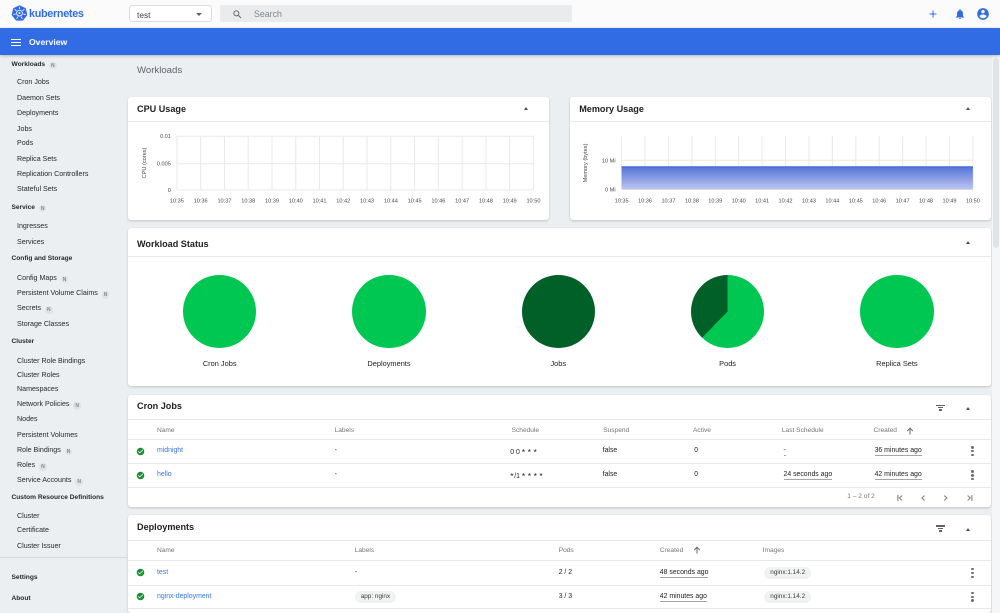  What do you see at coordinates (168, 190) in the screenshot?
I see `svg-text: 0` at bounding box center [168, 190].